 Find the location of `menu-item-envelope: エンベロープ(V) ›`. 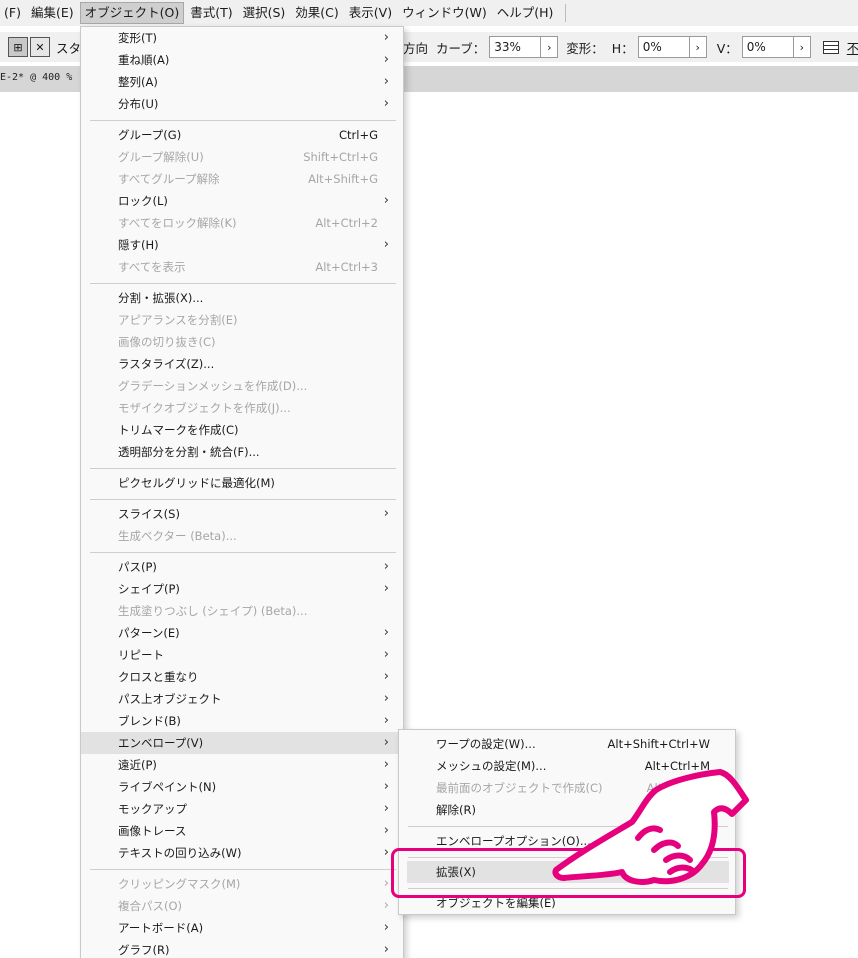

menu-item-envelope: エンベロープ(V) › is located at coordinates (242, 743).